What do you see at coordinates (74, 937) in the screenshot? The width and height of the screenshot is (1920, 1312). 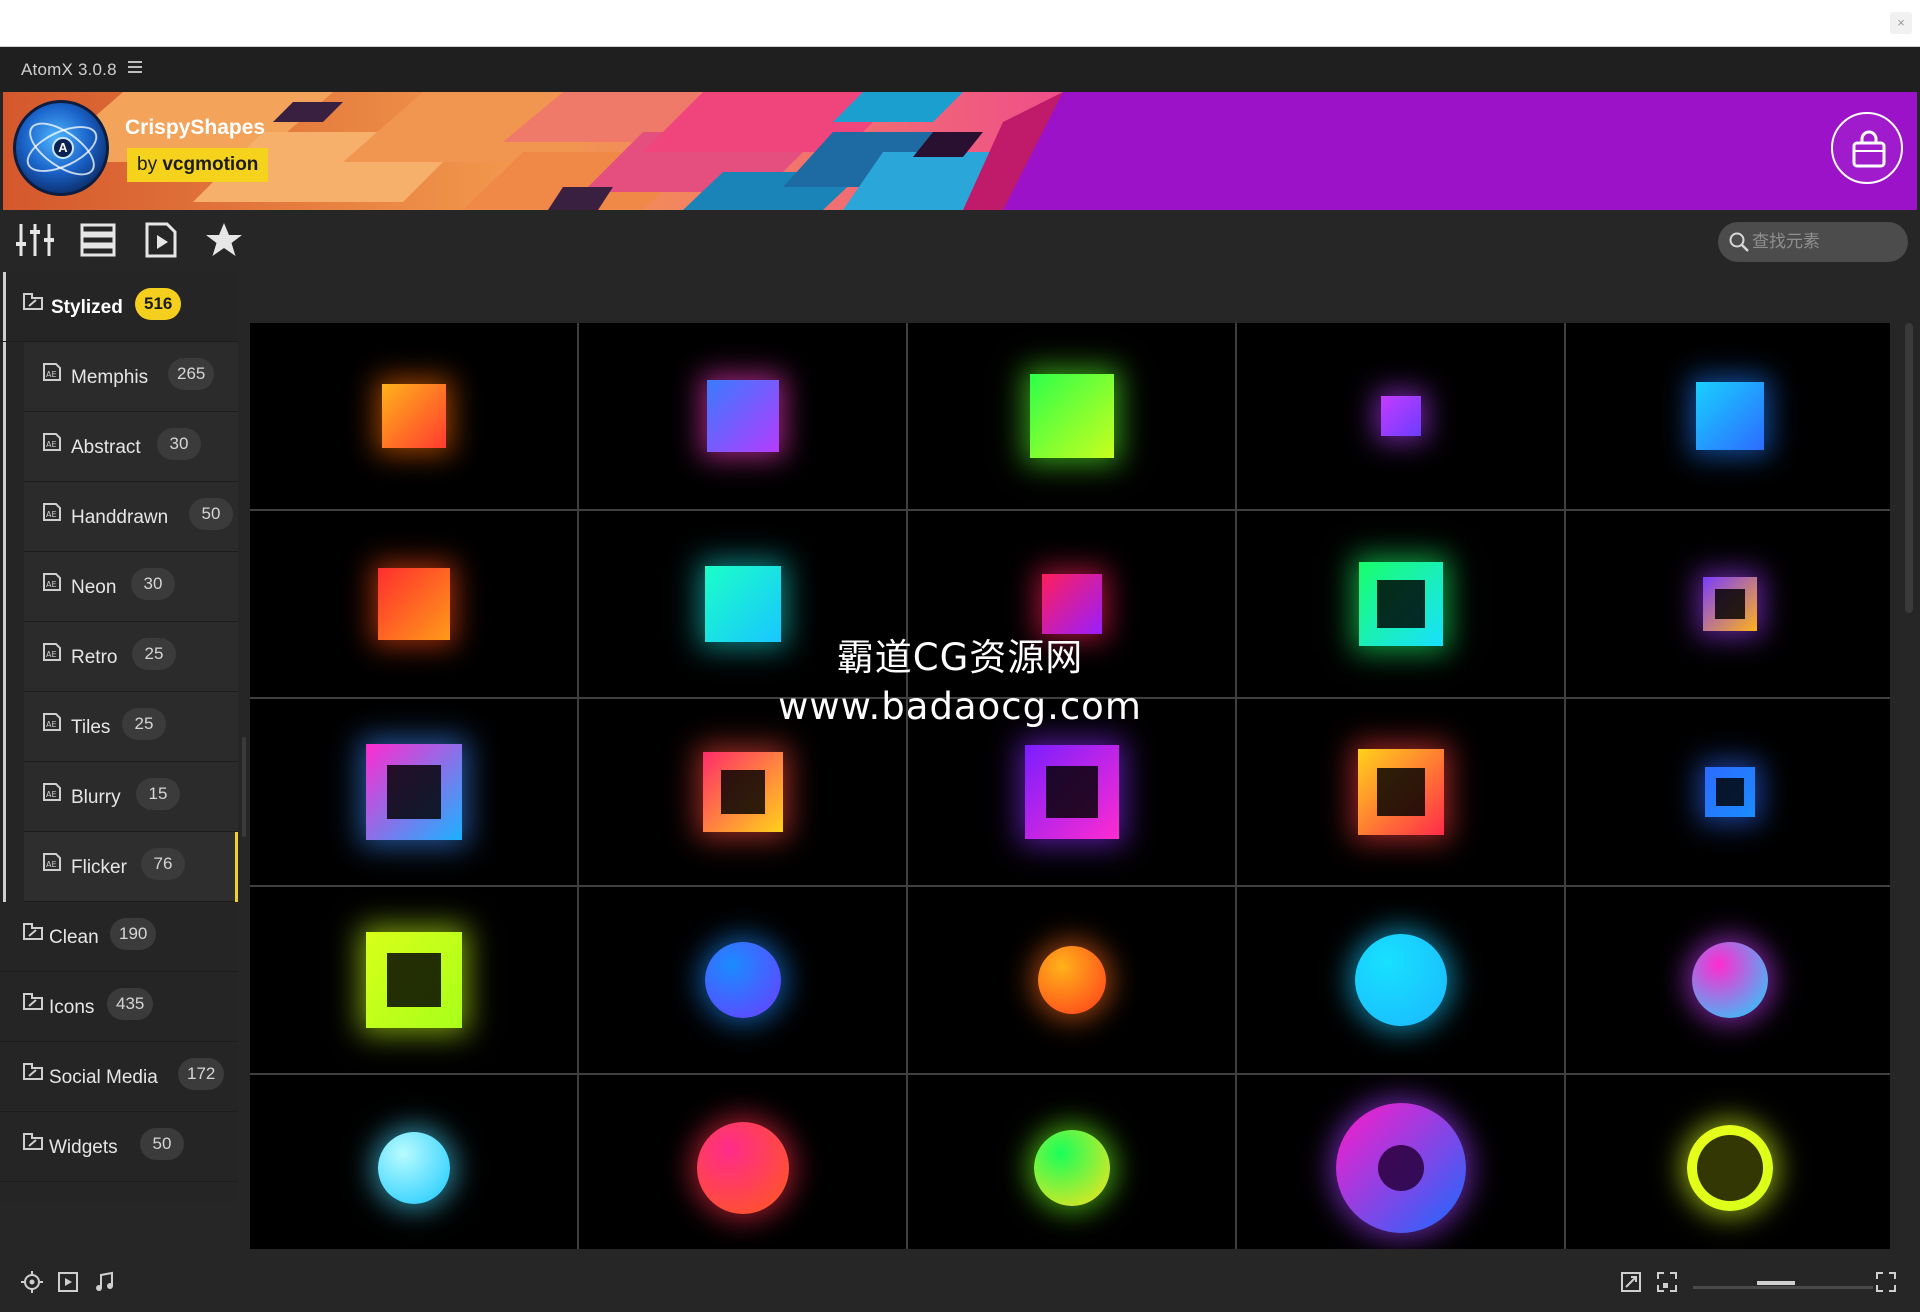 I see `category-label: Clean` at bounding box center [74, 937].